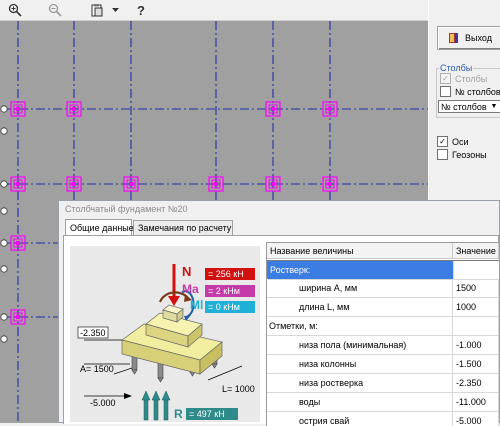 This screenshot has height=426, width=500. What do you see at coordinates (442, 154) in the screenshot?
I see `geozones-checkbox-box` at bounding box center [442, 154].